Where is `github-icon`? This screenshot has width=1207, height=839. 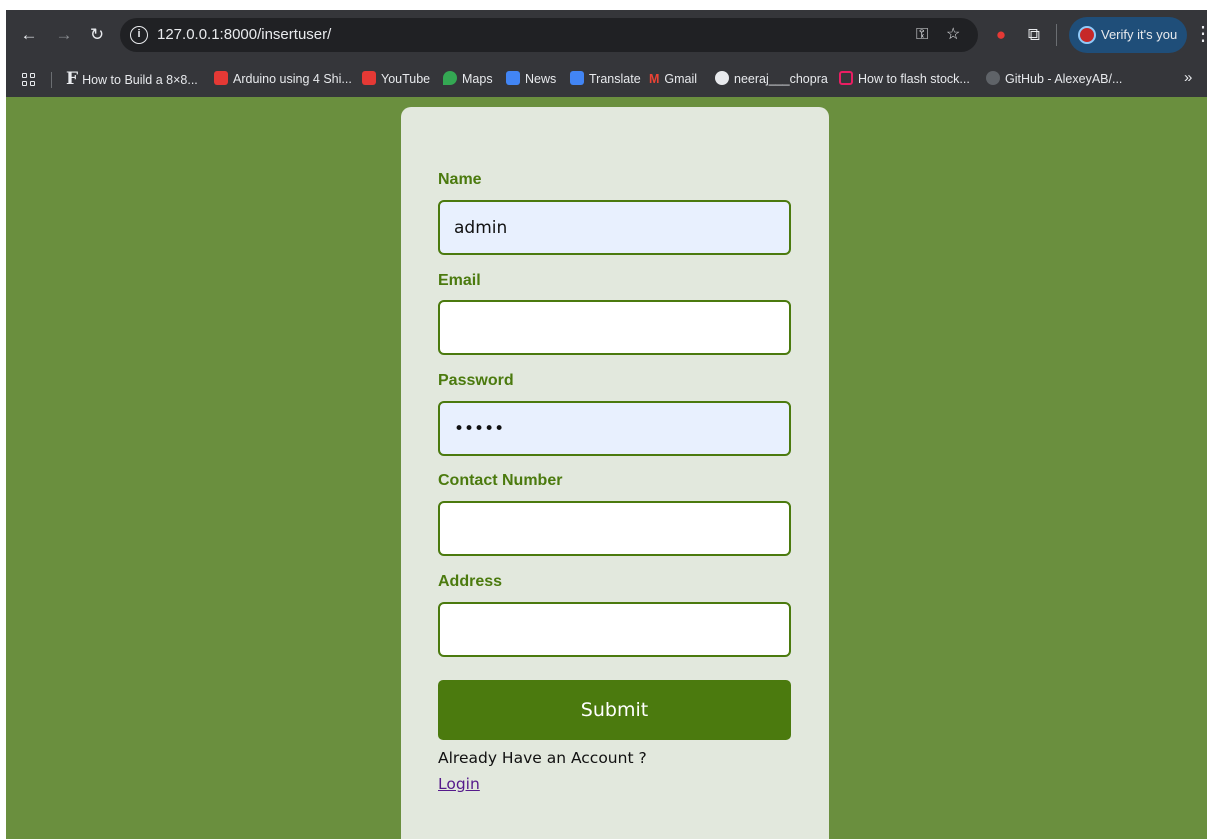
github-icon is located at coordinates (993, 78).